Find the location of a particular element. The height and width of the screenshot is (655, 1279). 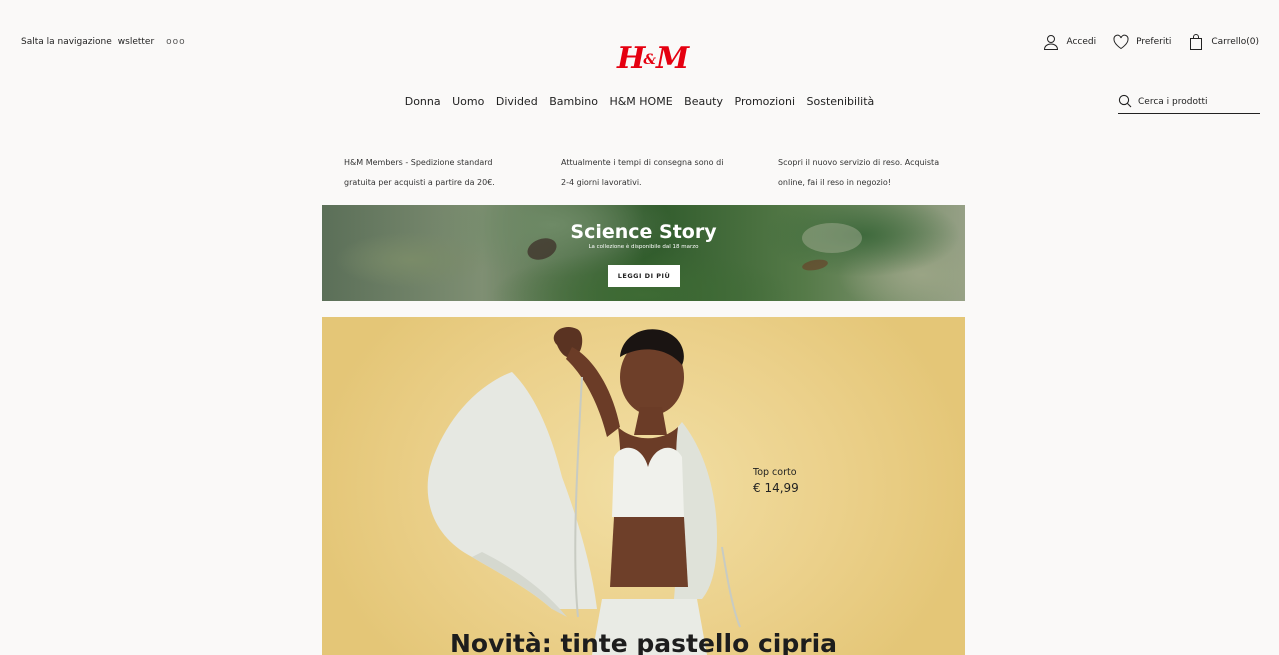

favorites-link: Preferiti is located at coordinates (1153, 42).